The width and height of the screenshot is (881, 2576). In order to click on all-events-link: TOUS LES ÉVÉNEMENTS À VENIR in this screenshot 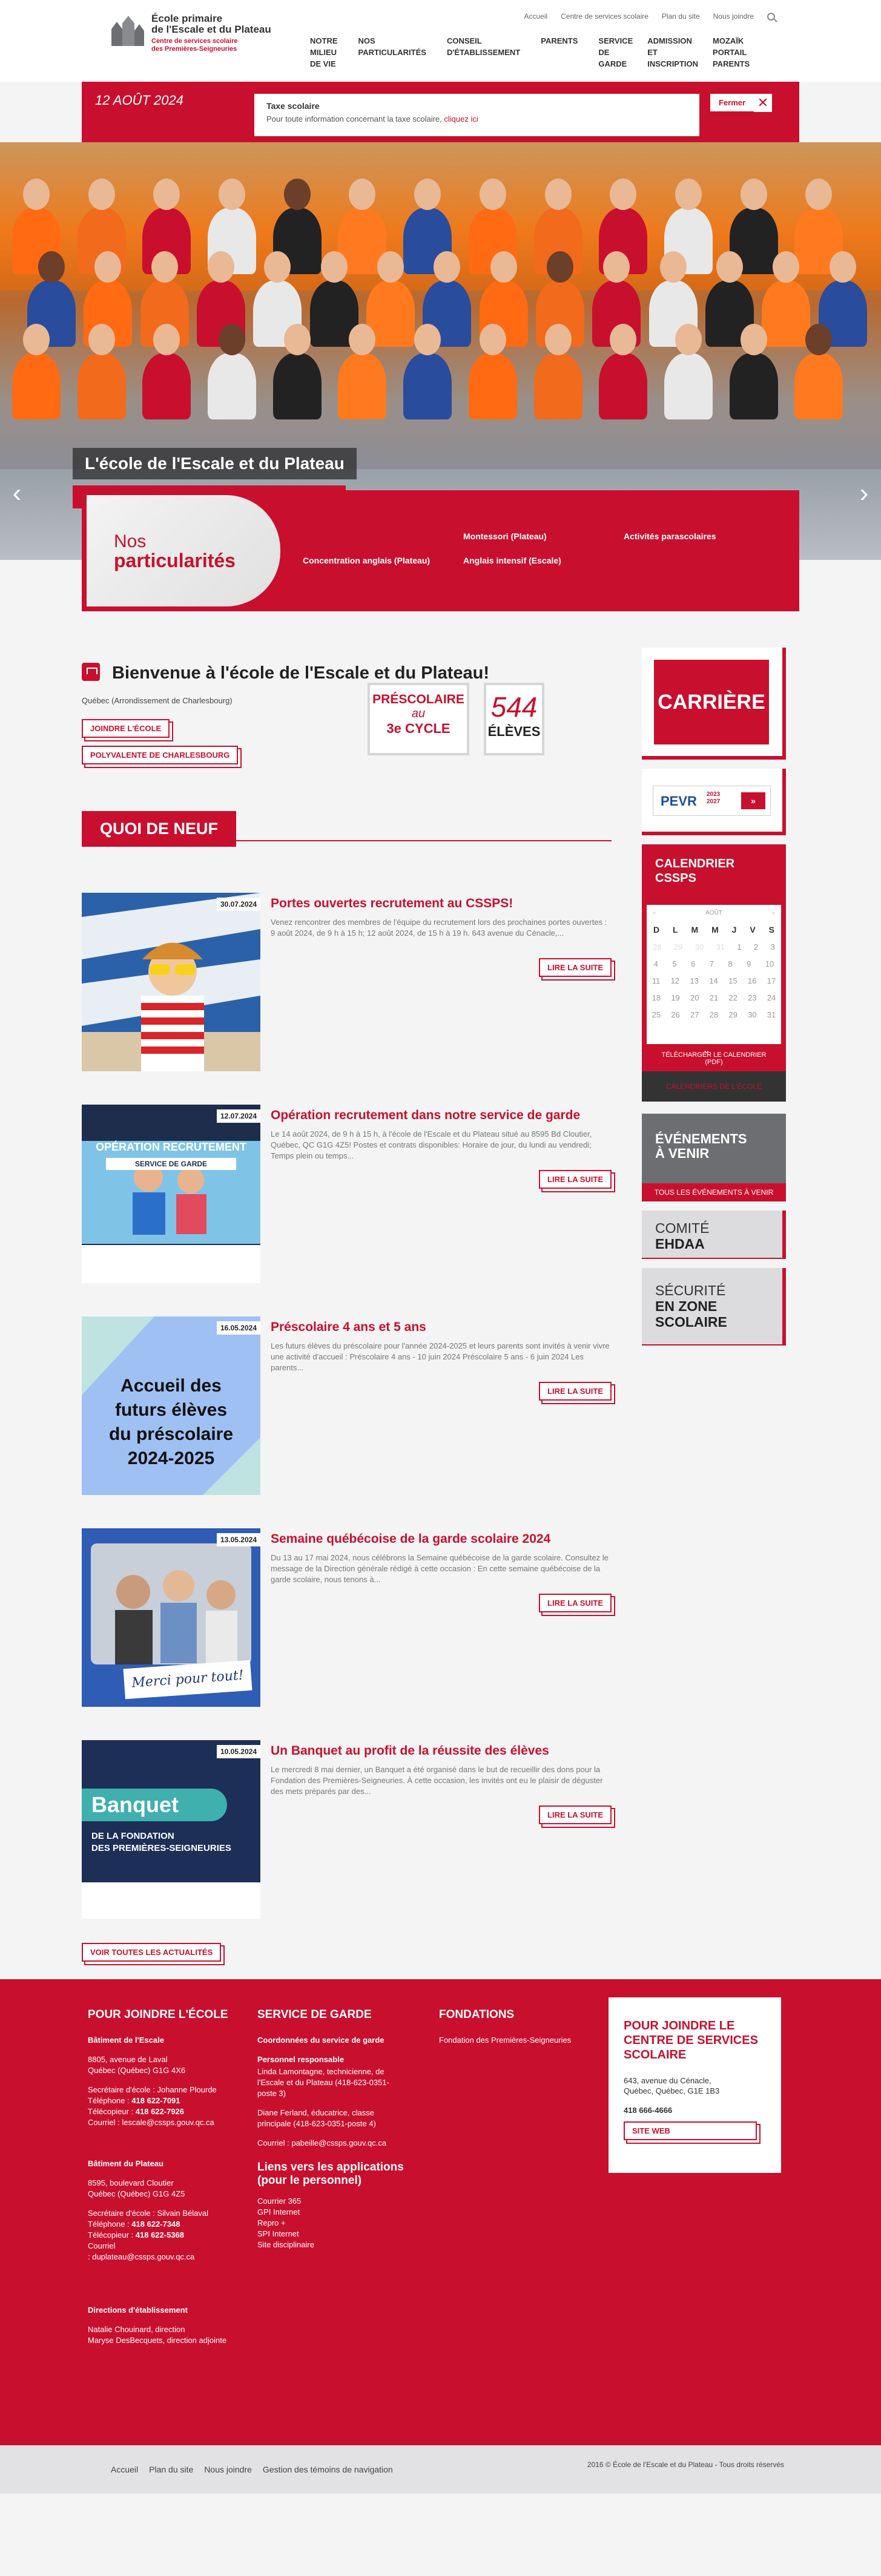, I will do `click(714, 1192)`.